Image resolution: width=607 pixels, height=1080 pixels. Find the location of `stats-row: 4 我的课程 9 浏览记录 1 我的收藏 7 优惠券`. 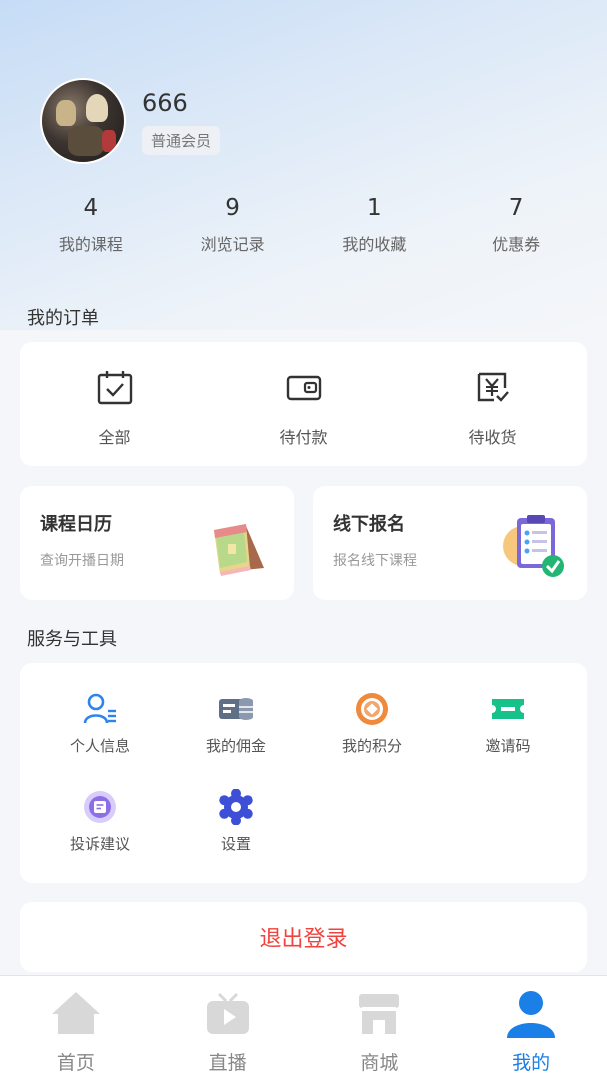

stats-row: 4 我的课程 9 浏览记录 1 我的收藏 7 优惠券 is located at coordinates (303, 224).